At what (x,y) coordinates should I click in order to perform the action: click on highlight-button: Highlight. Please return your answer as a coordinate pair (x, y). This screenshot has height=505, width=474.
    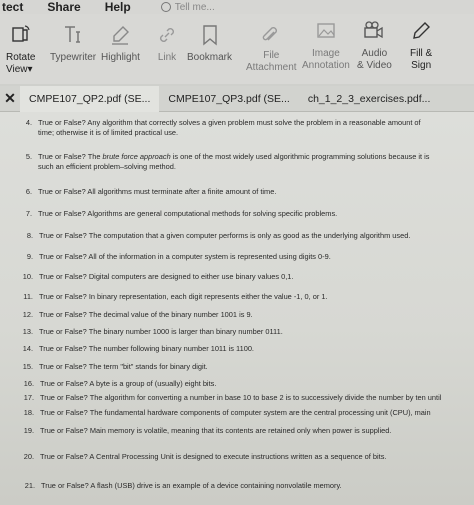
    Looking at the image, I should click on (120, 44).